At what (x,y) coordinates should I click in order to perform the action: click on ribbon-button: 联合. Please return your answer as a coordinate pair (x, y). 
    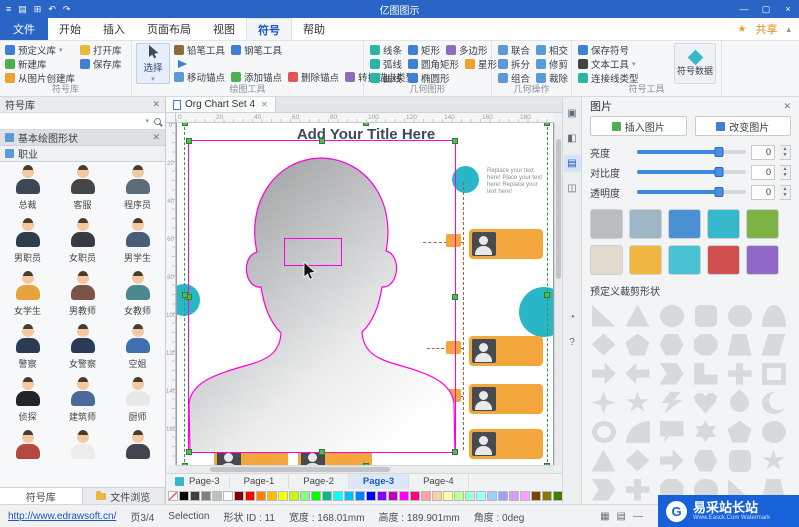
    Looking at the image, I should click on (514, 50).